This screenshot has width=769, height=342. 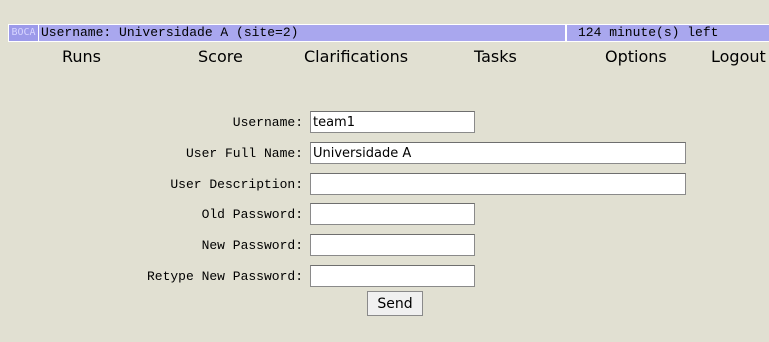 What do you see at coordinates (392, 122) in the screenshot?
I see `username-field` at bounding box center [392, 122].